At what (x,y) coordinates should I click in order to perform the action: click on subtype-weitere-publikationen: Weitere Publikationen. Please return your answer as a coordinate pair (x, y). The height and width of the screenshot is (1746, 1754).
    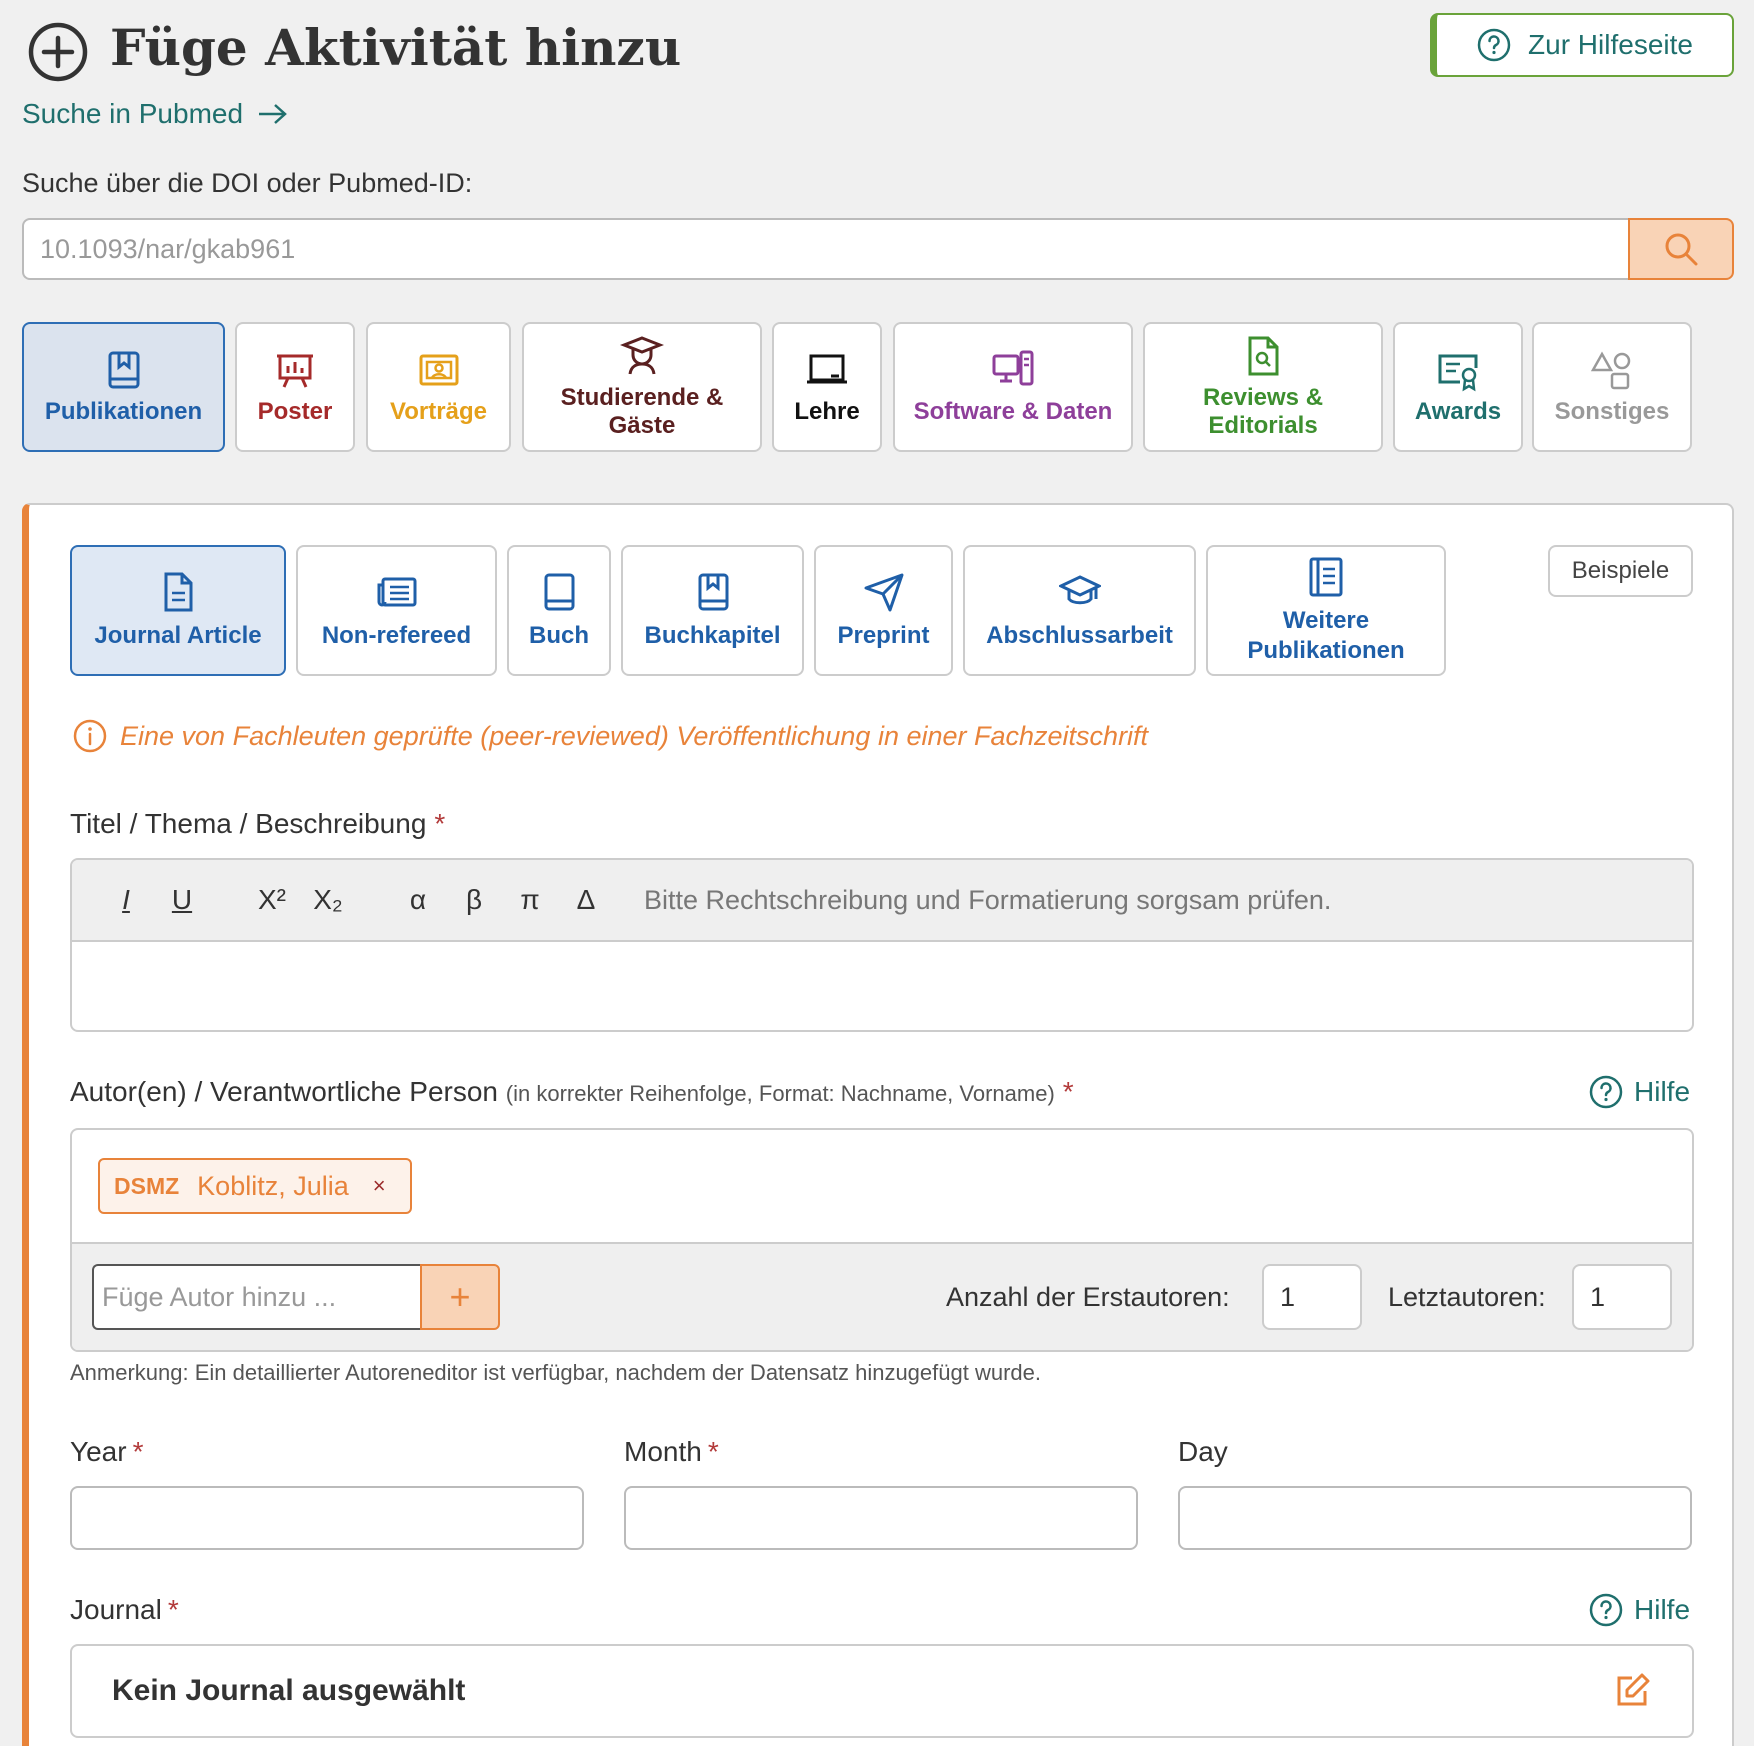
    Looking at the image, I should click on (1326, 610).